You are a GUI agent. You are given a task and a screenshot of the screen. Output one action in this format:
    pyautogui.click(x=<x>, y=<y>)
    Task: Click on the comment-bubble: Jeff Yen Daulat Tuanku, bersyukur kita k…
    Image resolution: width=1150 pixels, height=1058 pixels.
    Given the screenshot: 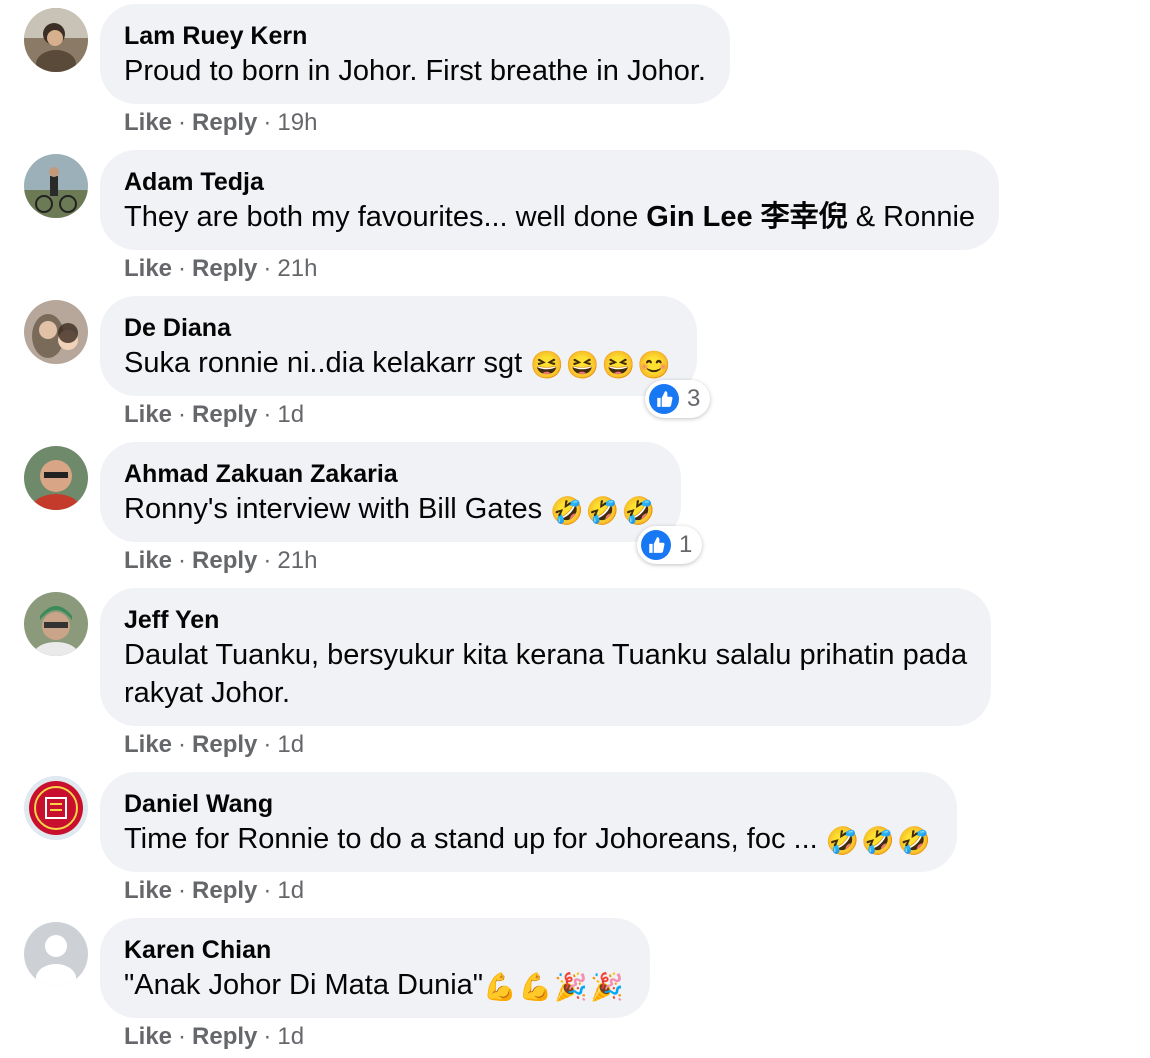 What is the action you would take?
    pyautogui.click(x=546, y=657)
    